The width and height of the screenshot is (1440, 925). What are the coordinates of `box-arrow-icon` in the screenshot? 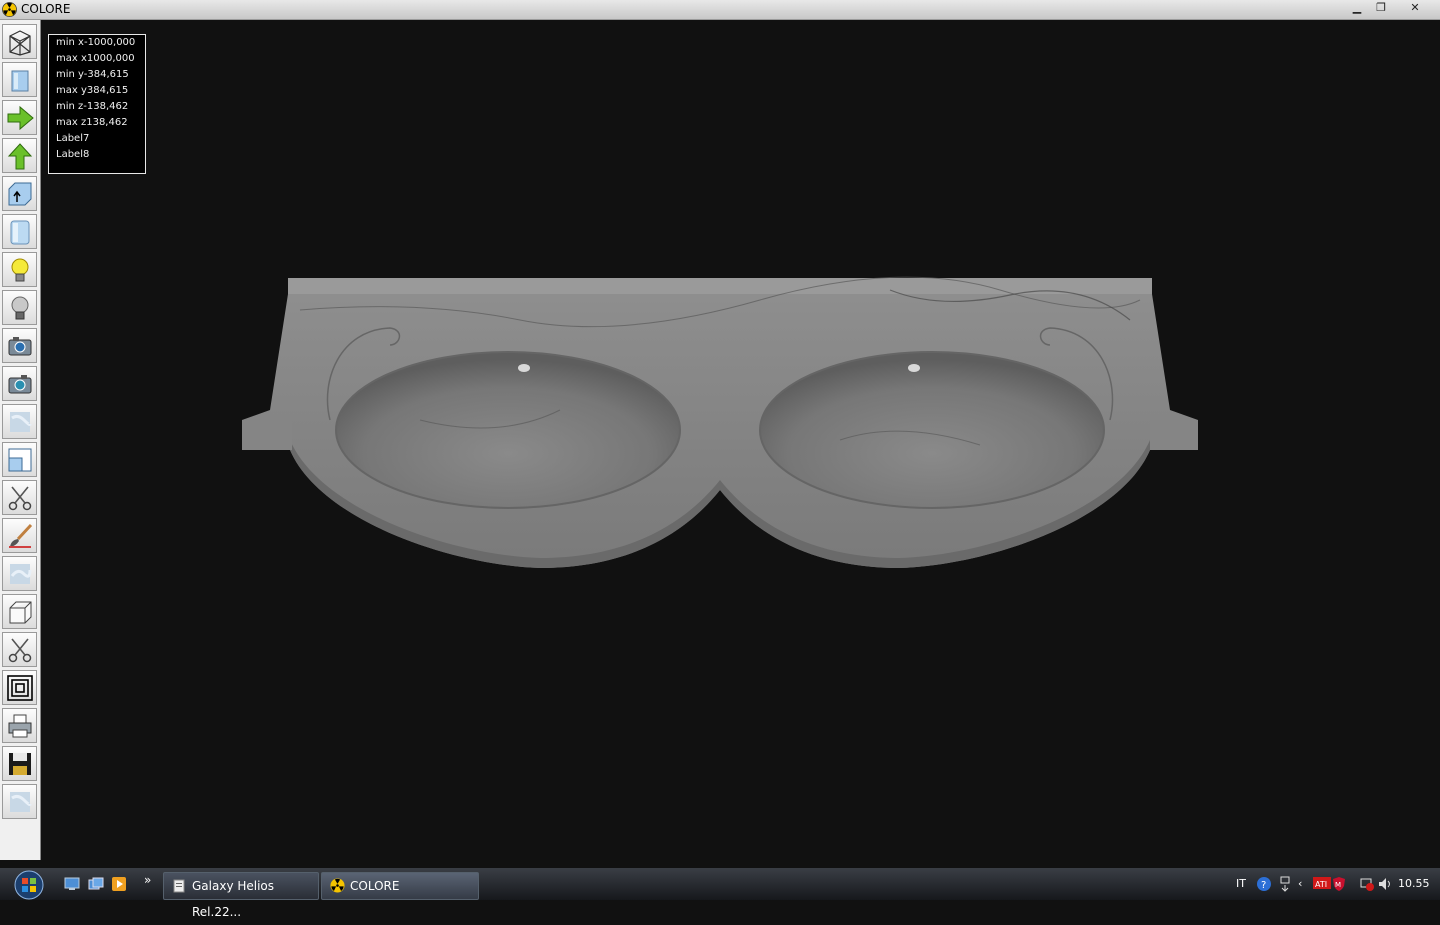 It's located at (19, 193).